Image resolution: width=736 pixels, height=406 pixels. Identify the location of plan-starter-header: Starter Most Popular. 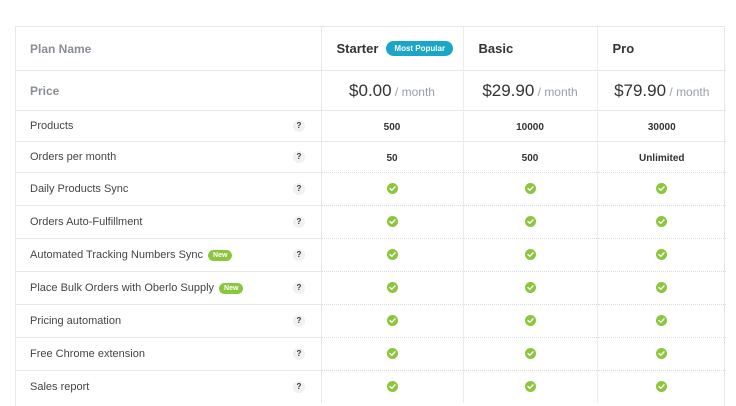
(392, 49).